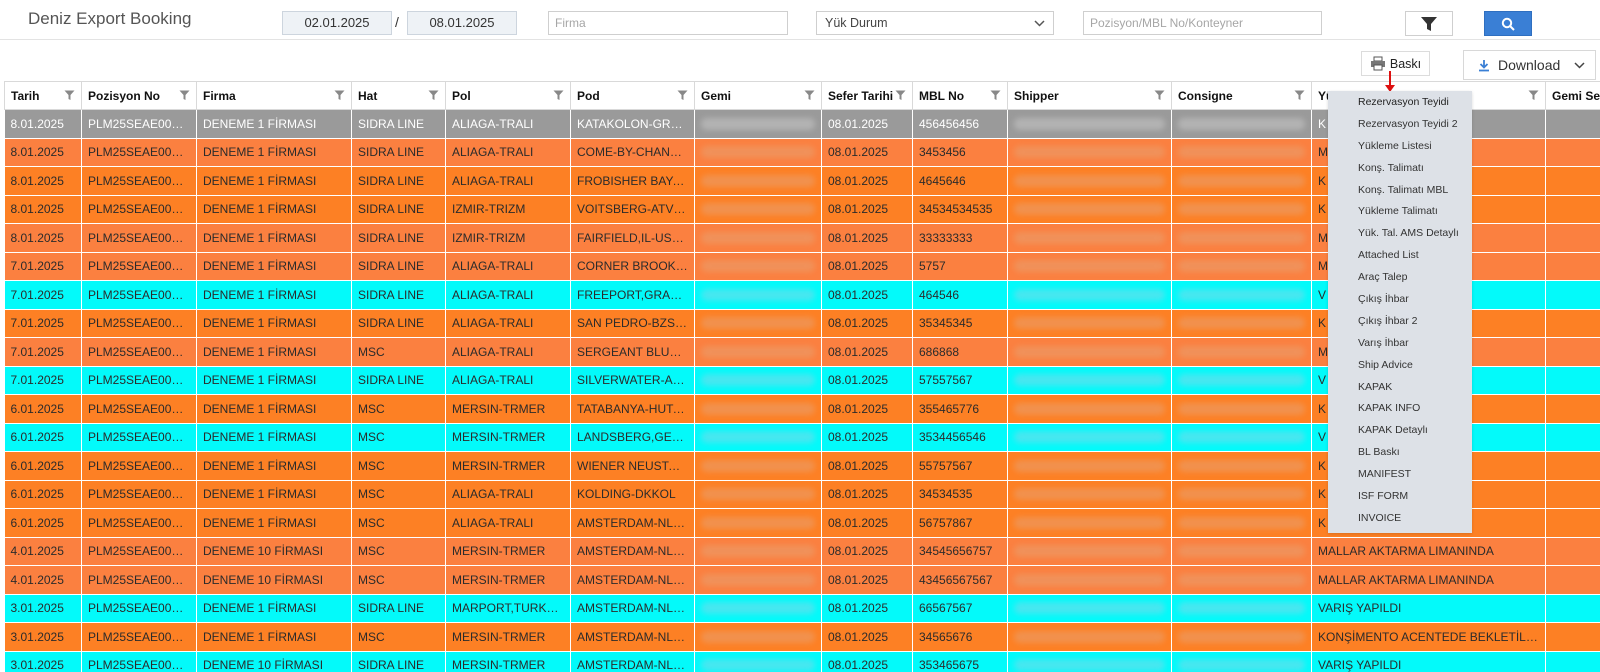  Describe the element at coordinates (1429, 23) in the screenshot. I see `filter-button` at that location.